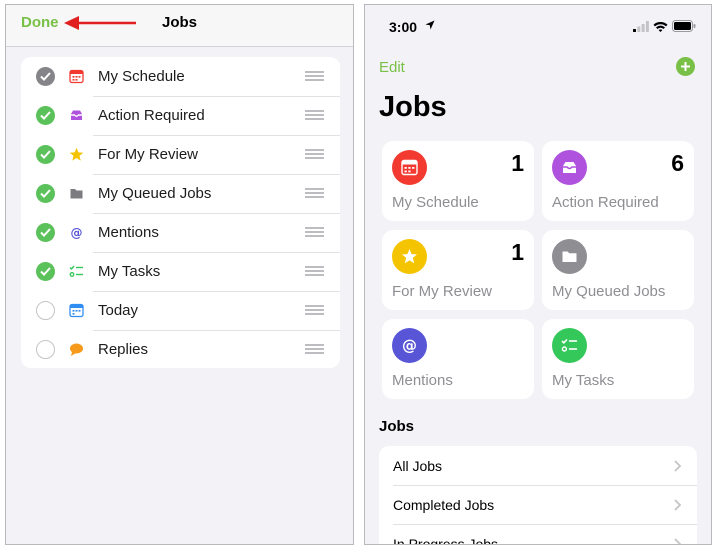  Describe the element at coordinates (141, 76) in the screenshot. I see `list-item-label: My Schedule` at that location.